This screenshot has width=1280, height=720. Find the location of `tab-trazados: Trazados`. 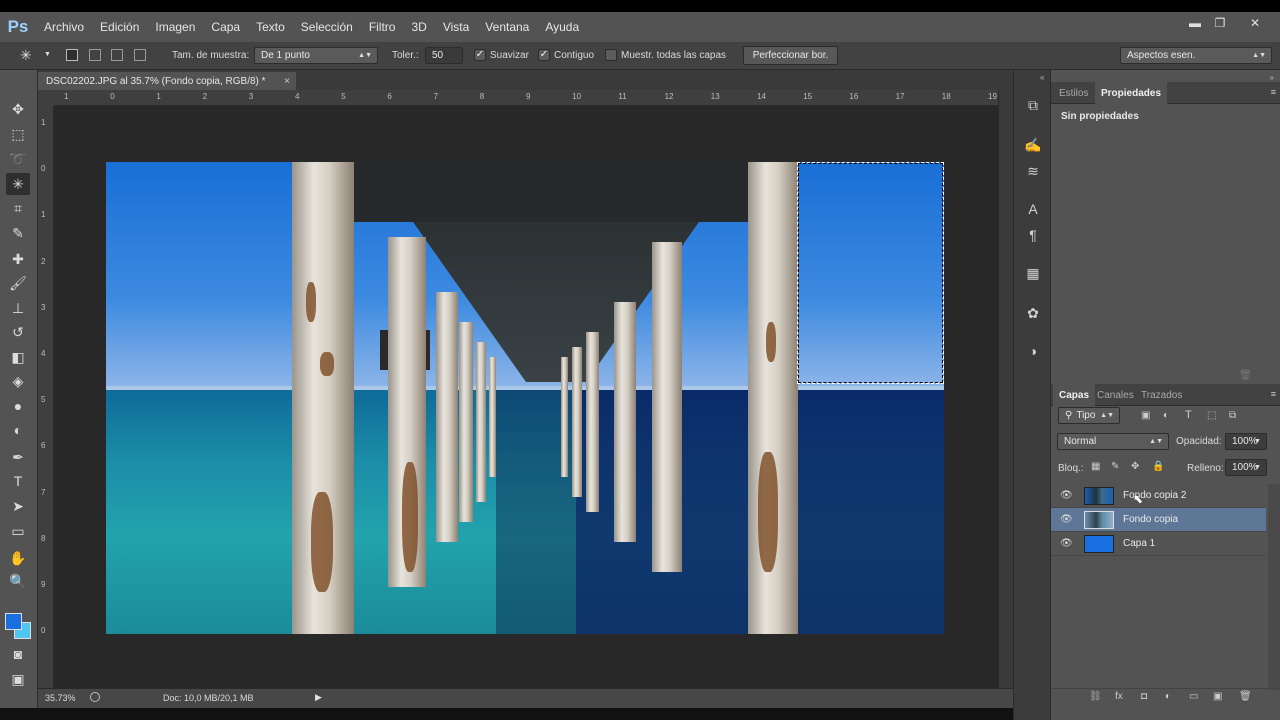

tab-trazados: Trazados is located at coordinates (1161, 395).